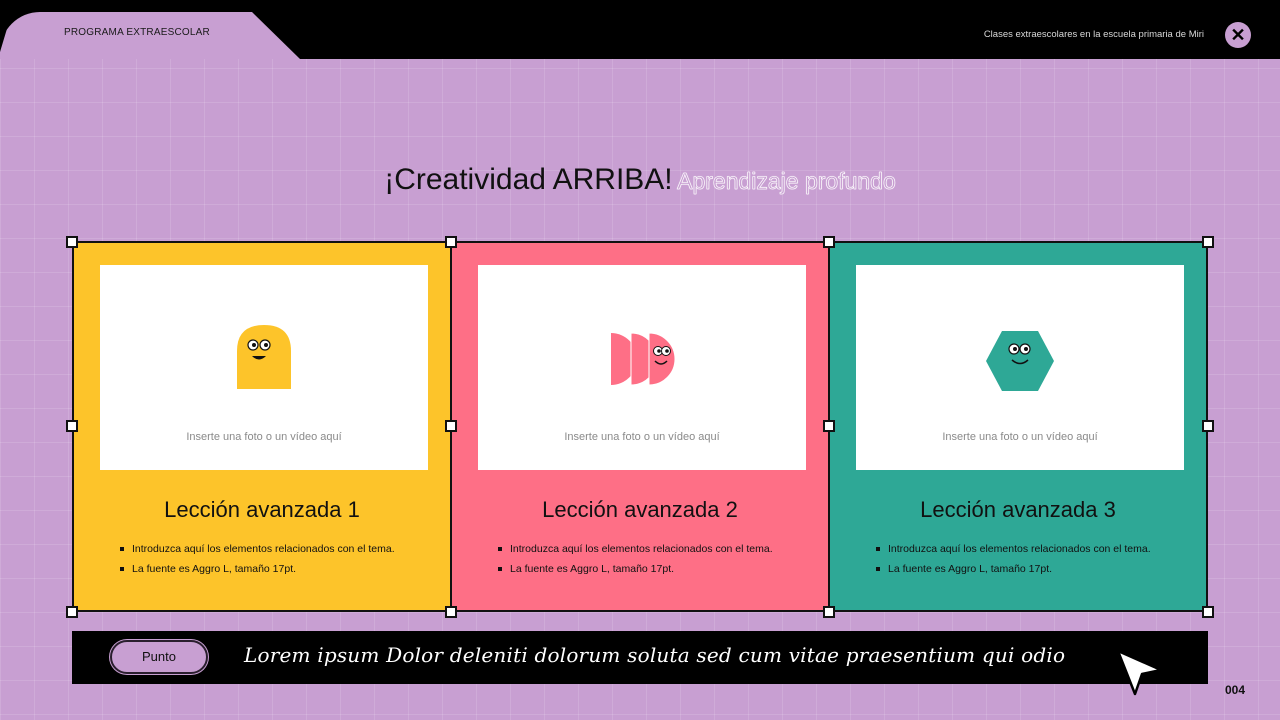  What do you see at coordinates (1208, 242) in the screenshot?
I see `resize-handle-top-right` at bounding box center [1208, 242].